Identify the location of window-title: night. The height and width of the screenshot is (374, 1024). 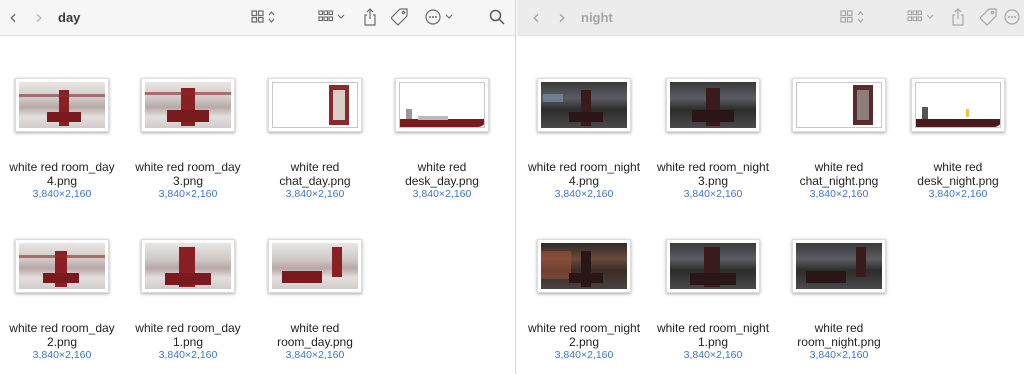
(597, 17).